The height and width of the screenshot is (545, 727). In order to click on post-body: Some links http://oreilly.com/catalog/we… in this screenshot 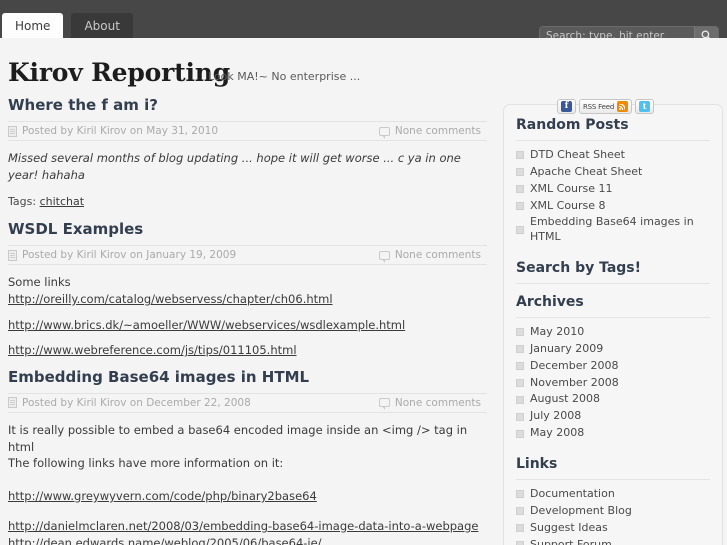, I will do `click(247, 312)`.